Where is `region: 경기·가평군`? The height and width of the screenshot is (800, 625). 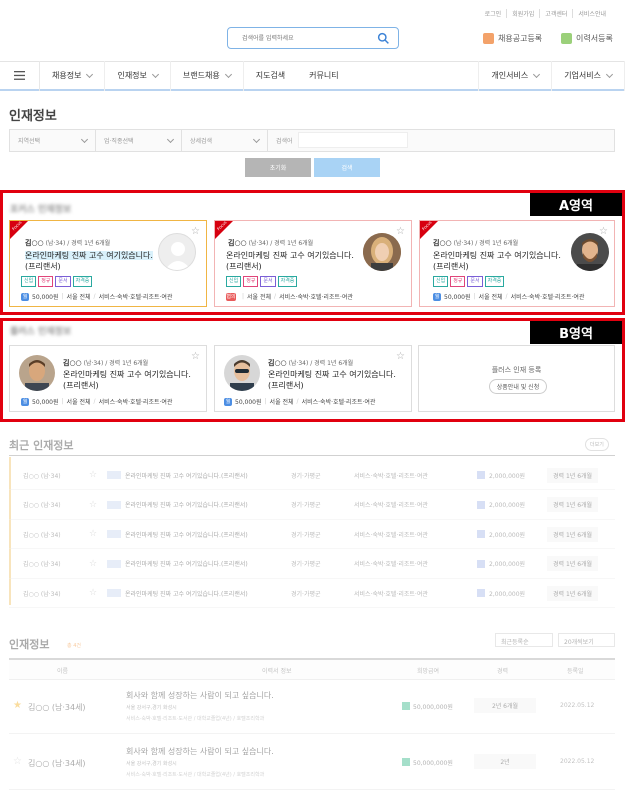
region: 경기·가평군 is located at coordinates (306, 476).